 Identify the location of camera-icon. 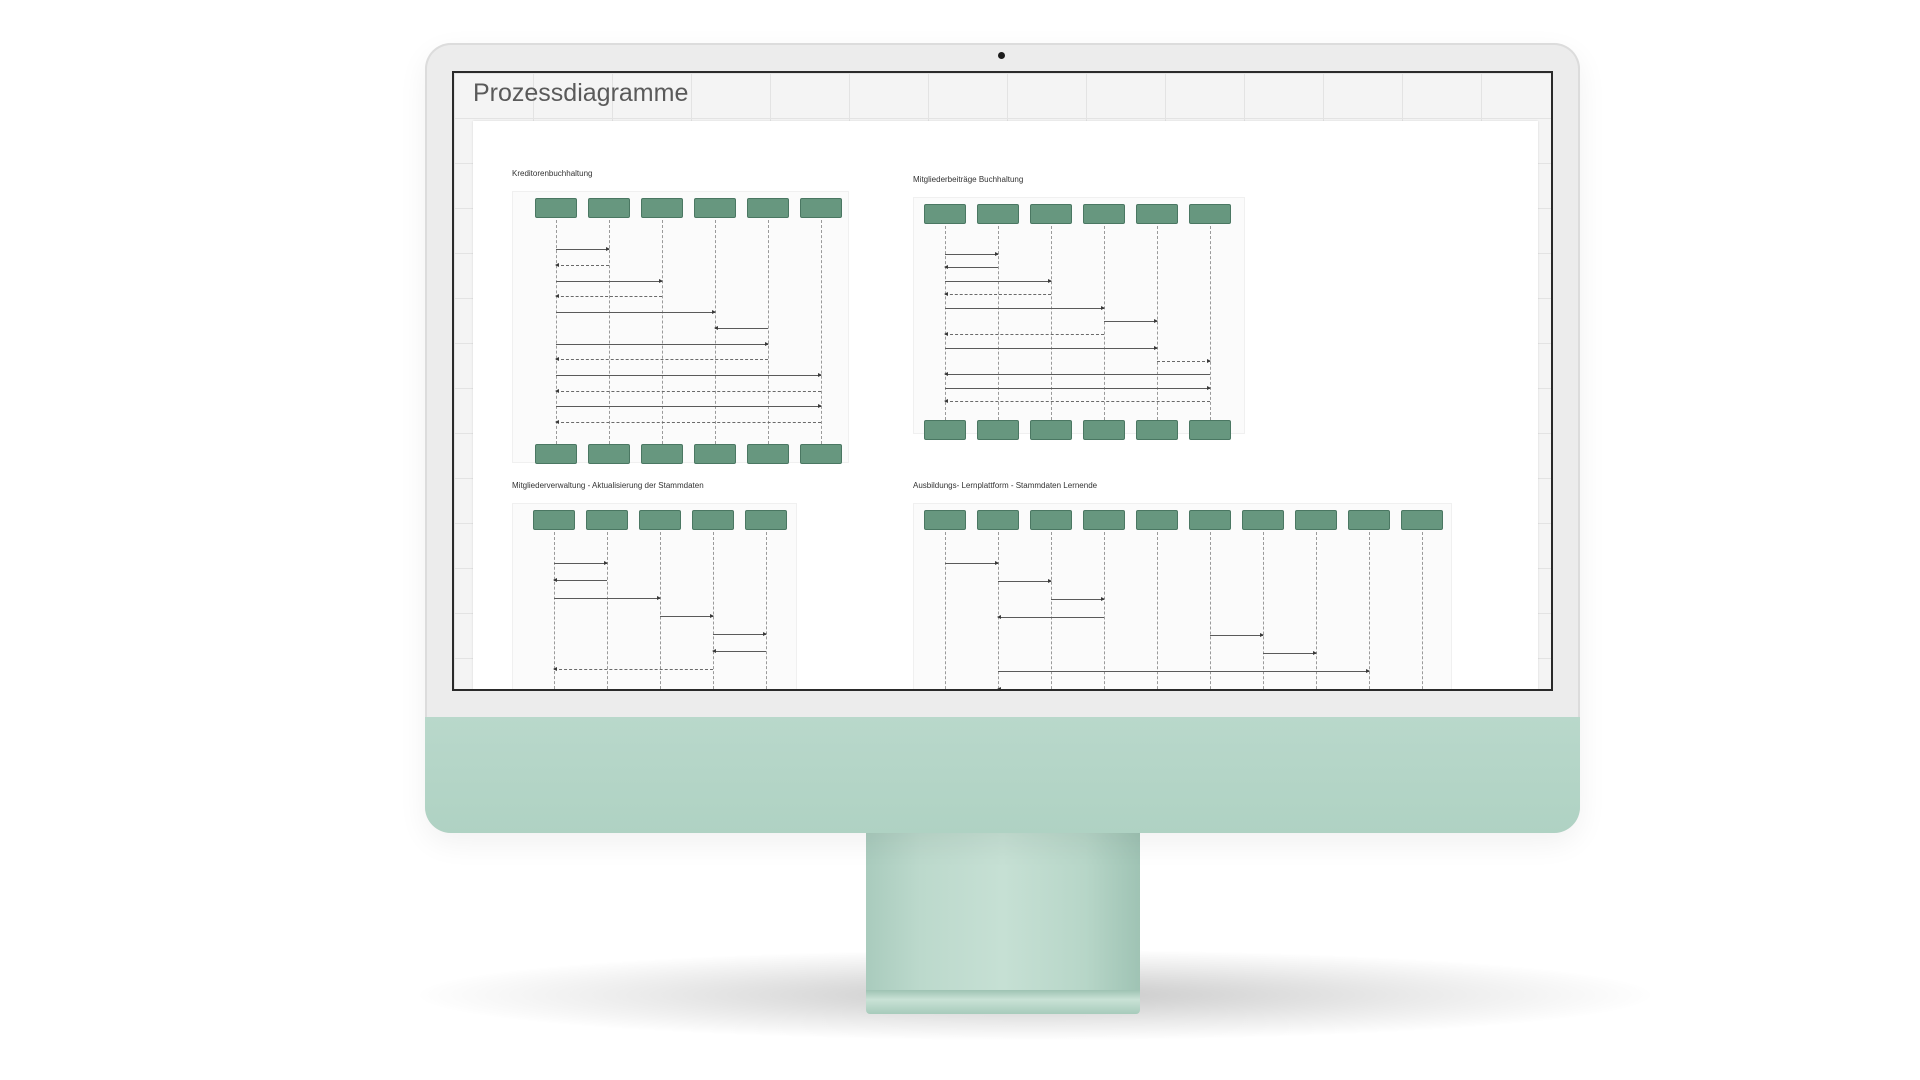
(1001, 55).